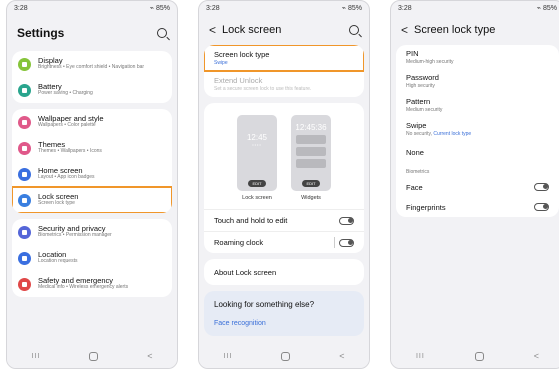 Image resolution: width=559 pixels, height=369 pixels. Describe the element at coordinates (65, 93) in the screenshot. I see `settings-item-sub: Power saving • Charging` at that location.